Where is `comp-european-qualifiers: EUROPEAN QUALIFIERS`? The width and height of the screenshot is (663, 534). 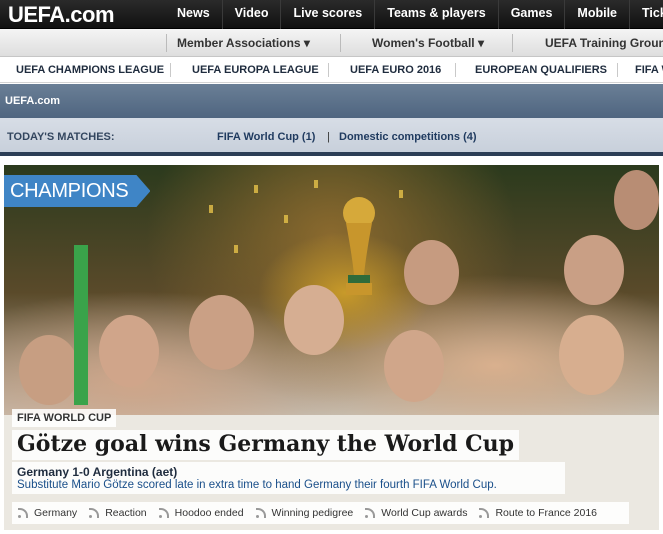 comp-european-qualifiers: EUROPEAN QUALIFIERS is located at coordinates (541, 70).